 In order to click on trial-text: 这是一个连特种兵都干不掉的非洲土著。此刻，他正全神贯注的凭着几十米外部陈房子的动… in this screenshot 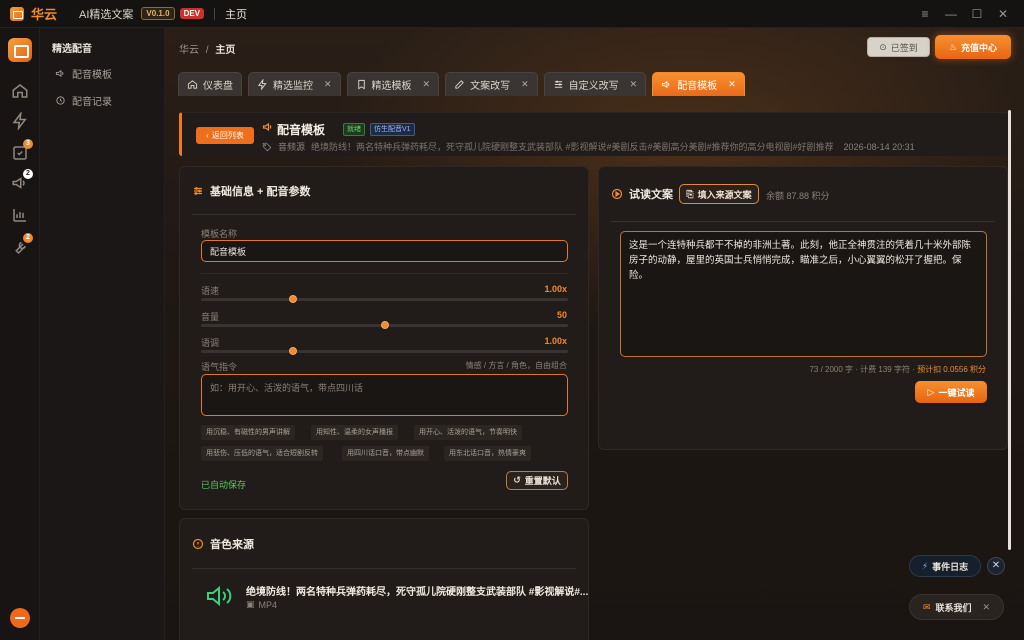, I will do `click(800, 260)`.